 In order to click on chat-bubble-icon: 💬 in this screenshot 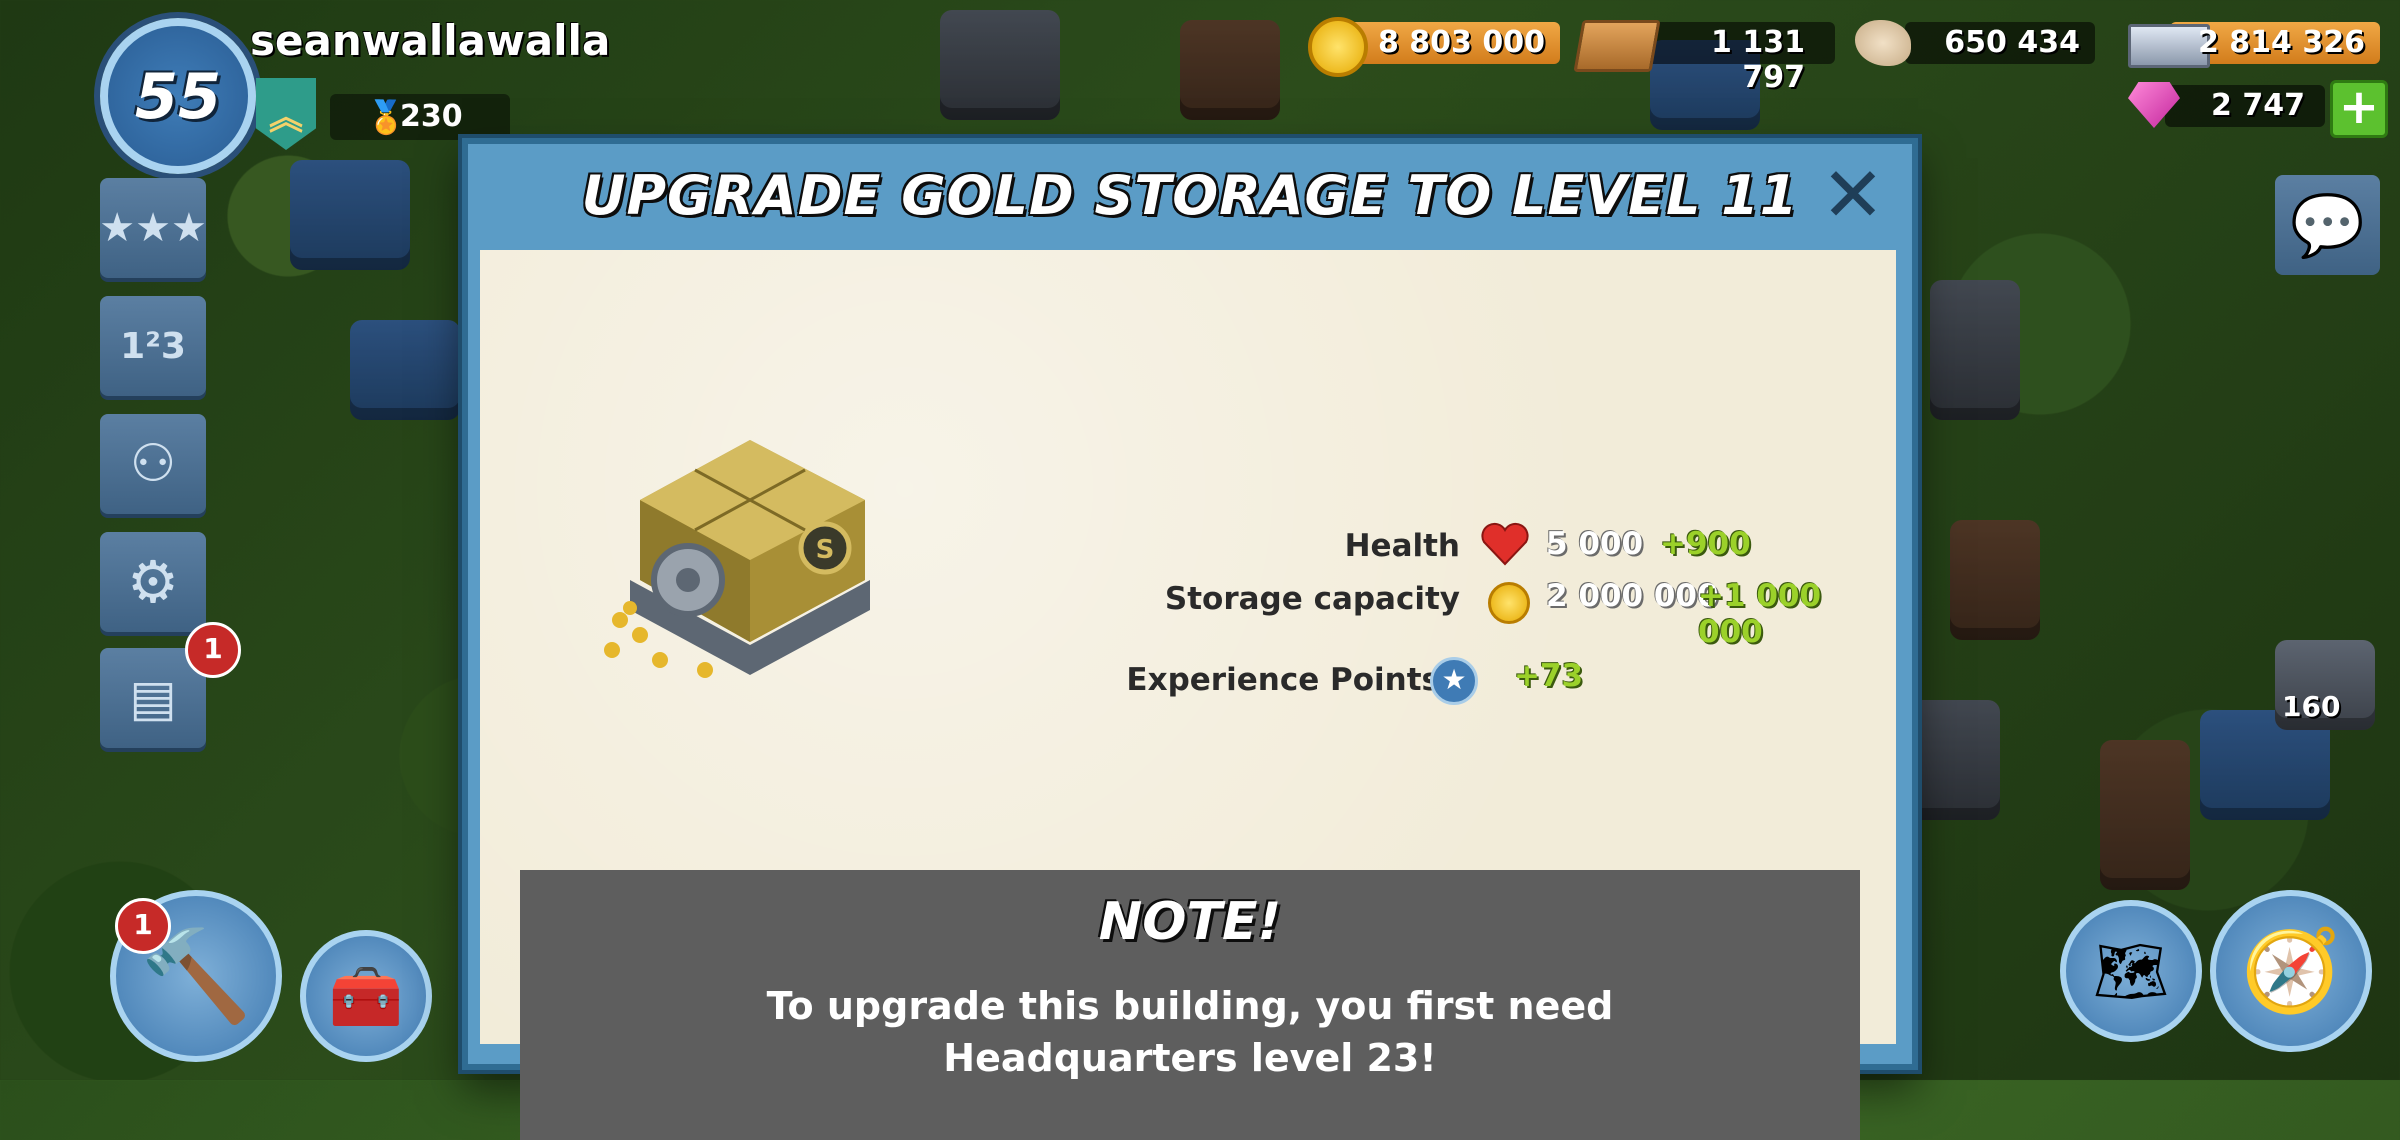, I will do `click(2327, 225)`.